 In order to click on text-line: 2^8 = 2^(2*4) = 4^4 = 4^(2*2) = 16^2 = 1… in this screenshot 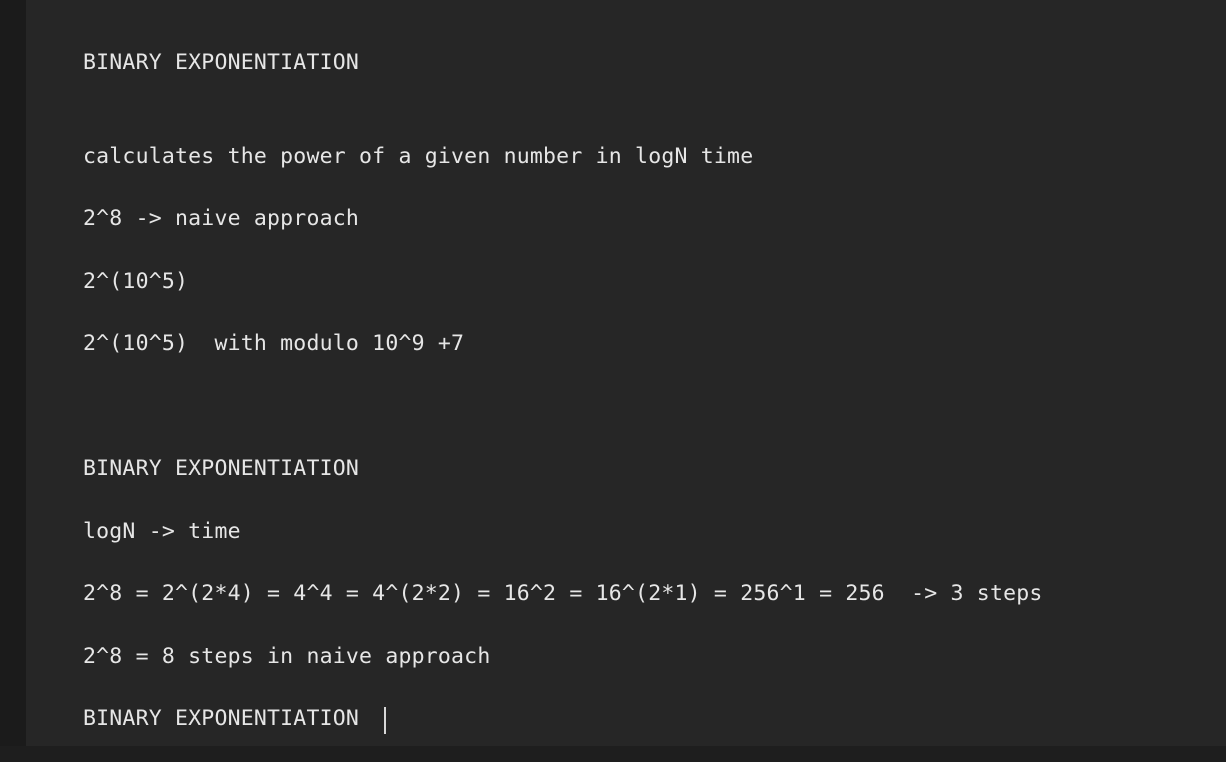, I will do `click(563, 593)`.